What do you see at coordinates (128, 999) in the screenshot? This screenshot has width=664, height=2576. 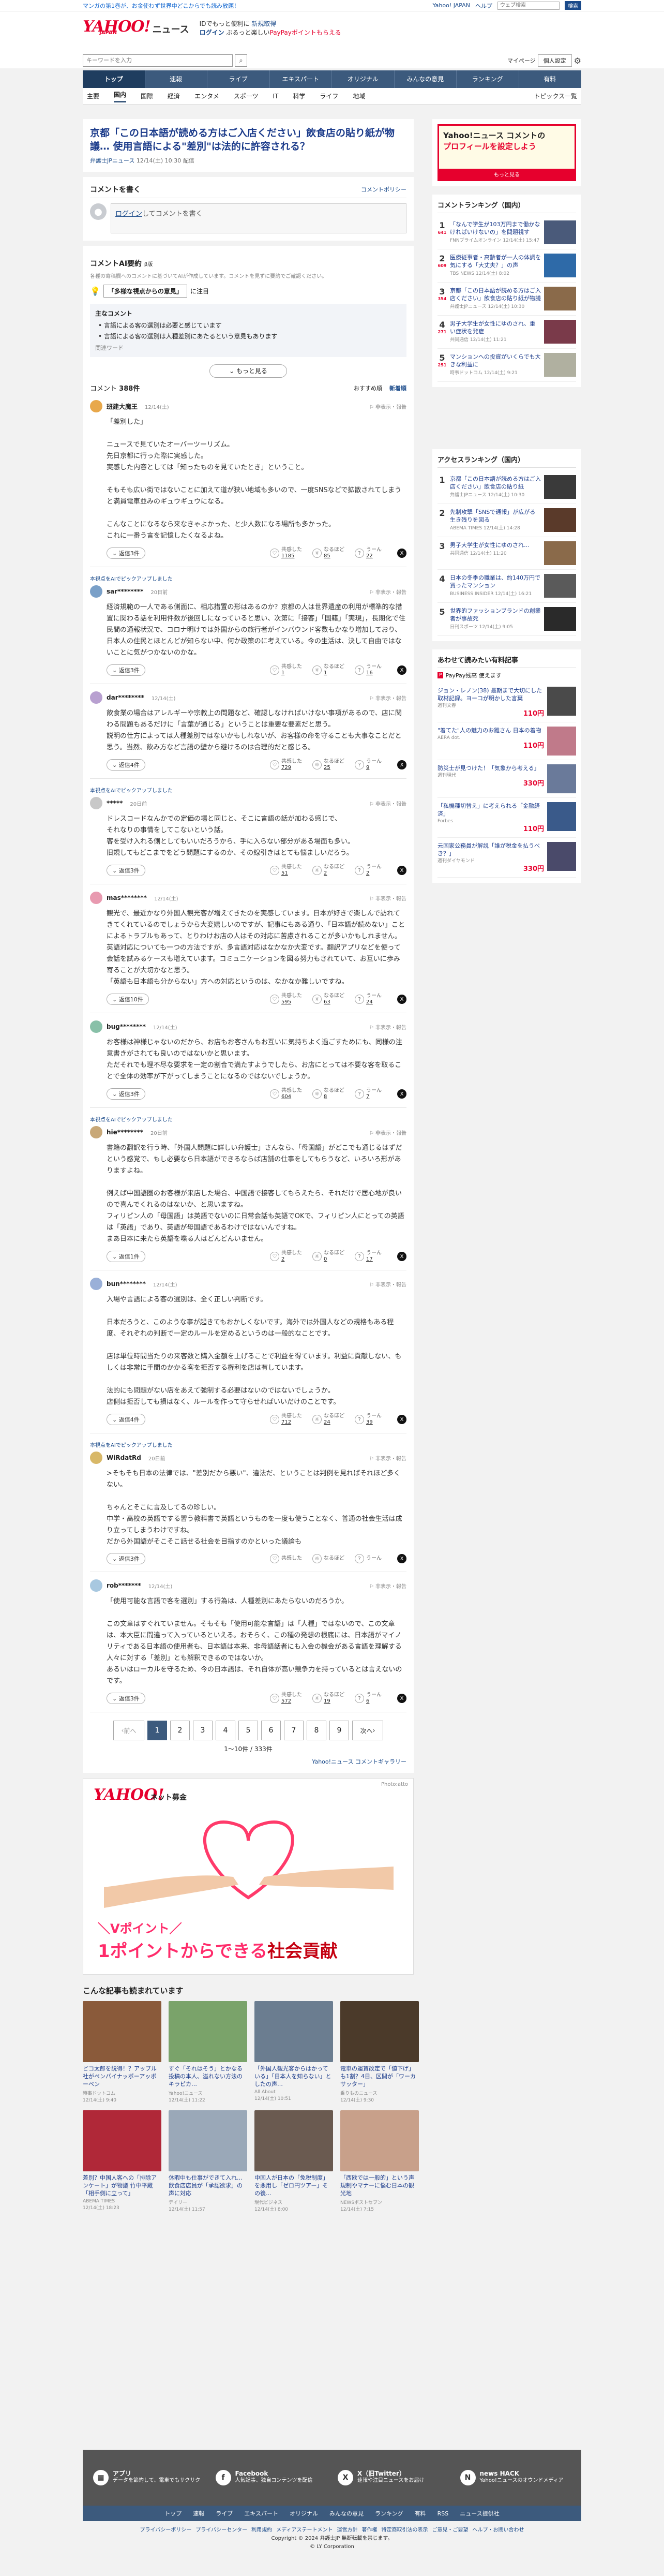 I see `reply-button: ⌄ 返信10件` at bounding box center [128, 999].